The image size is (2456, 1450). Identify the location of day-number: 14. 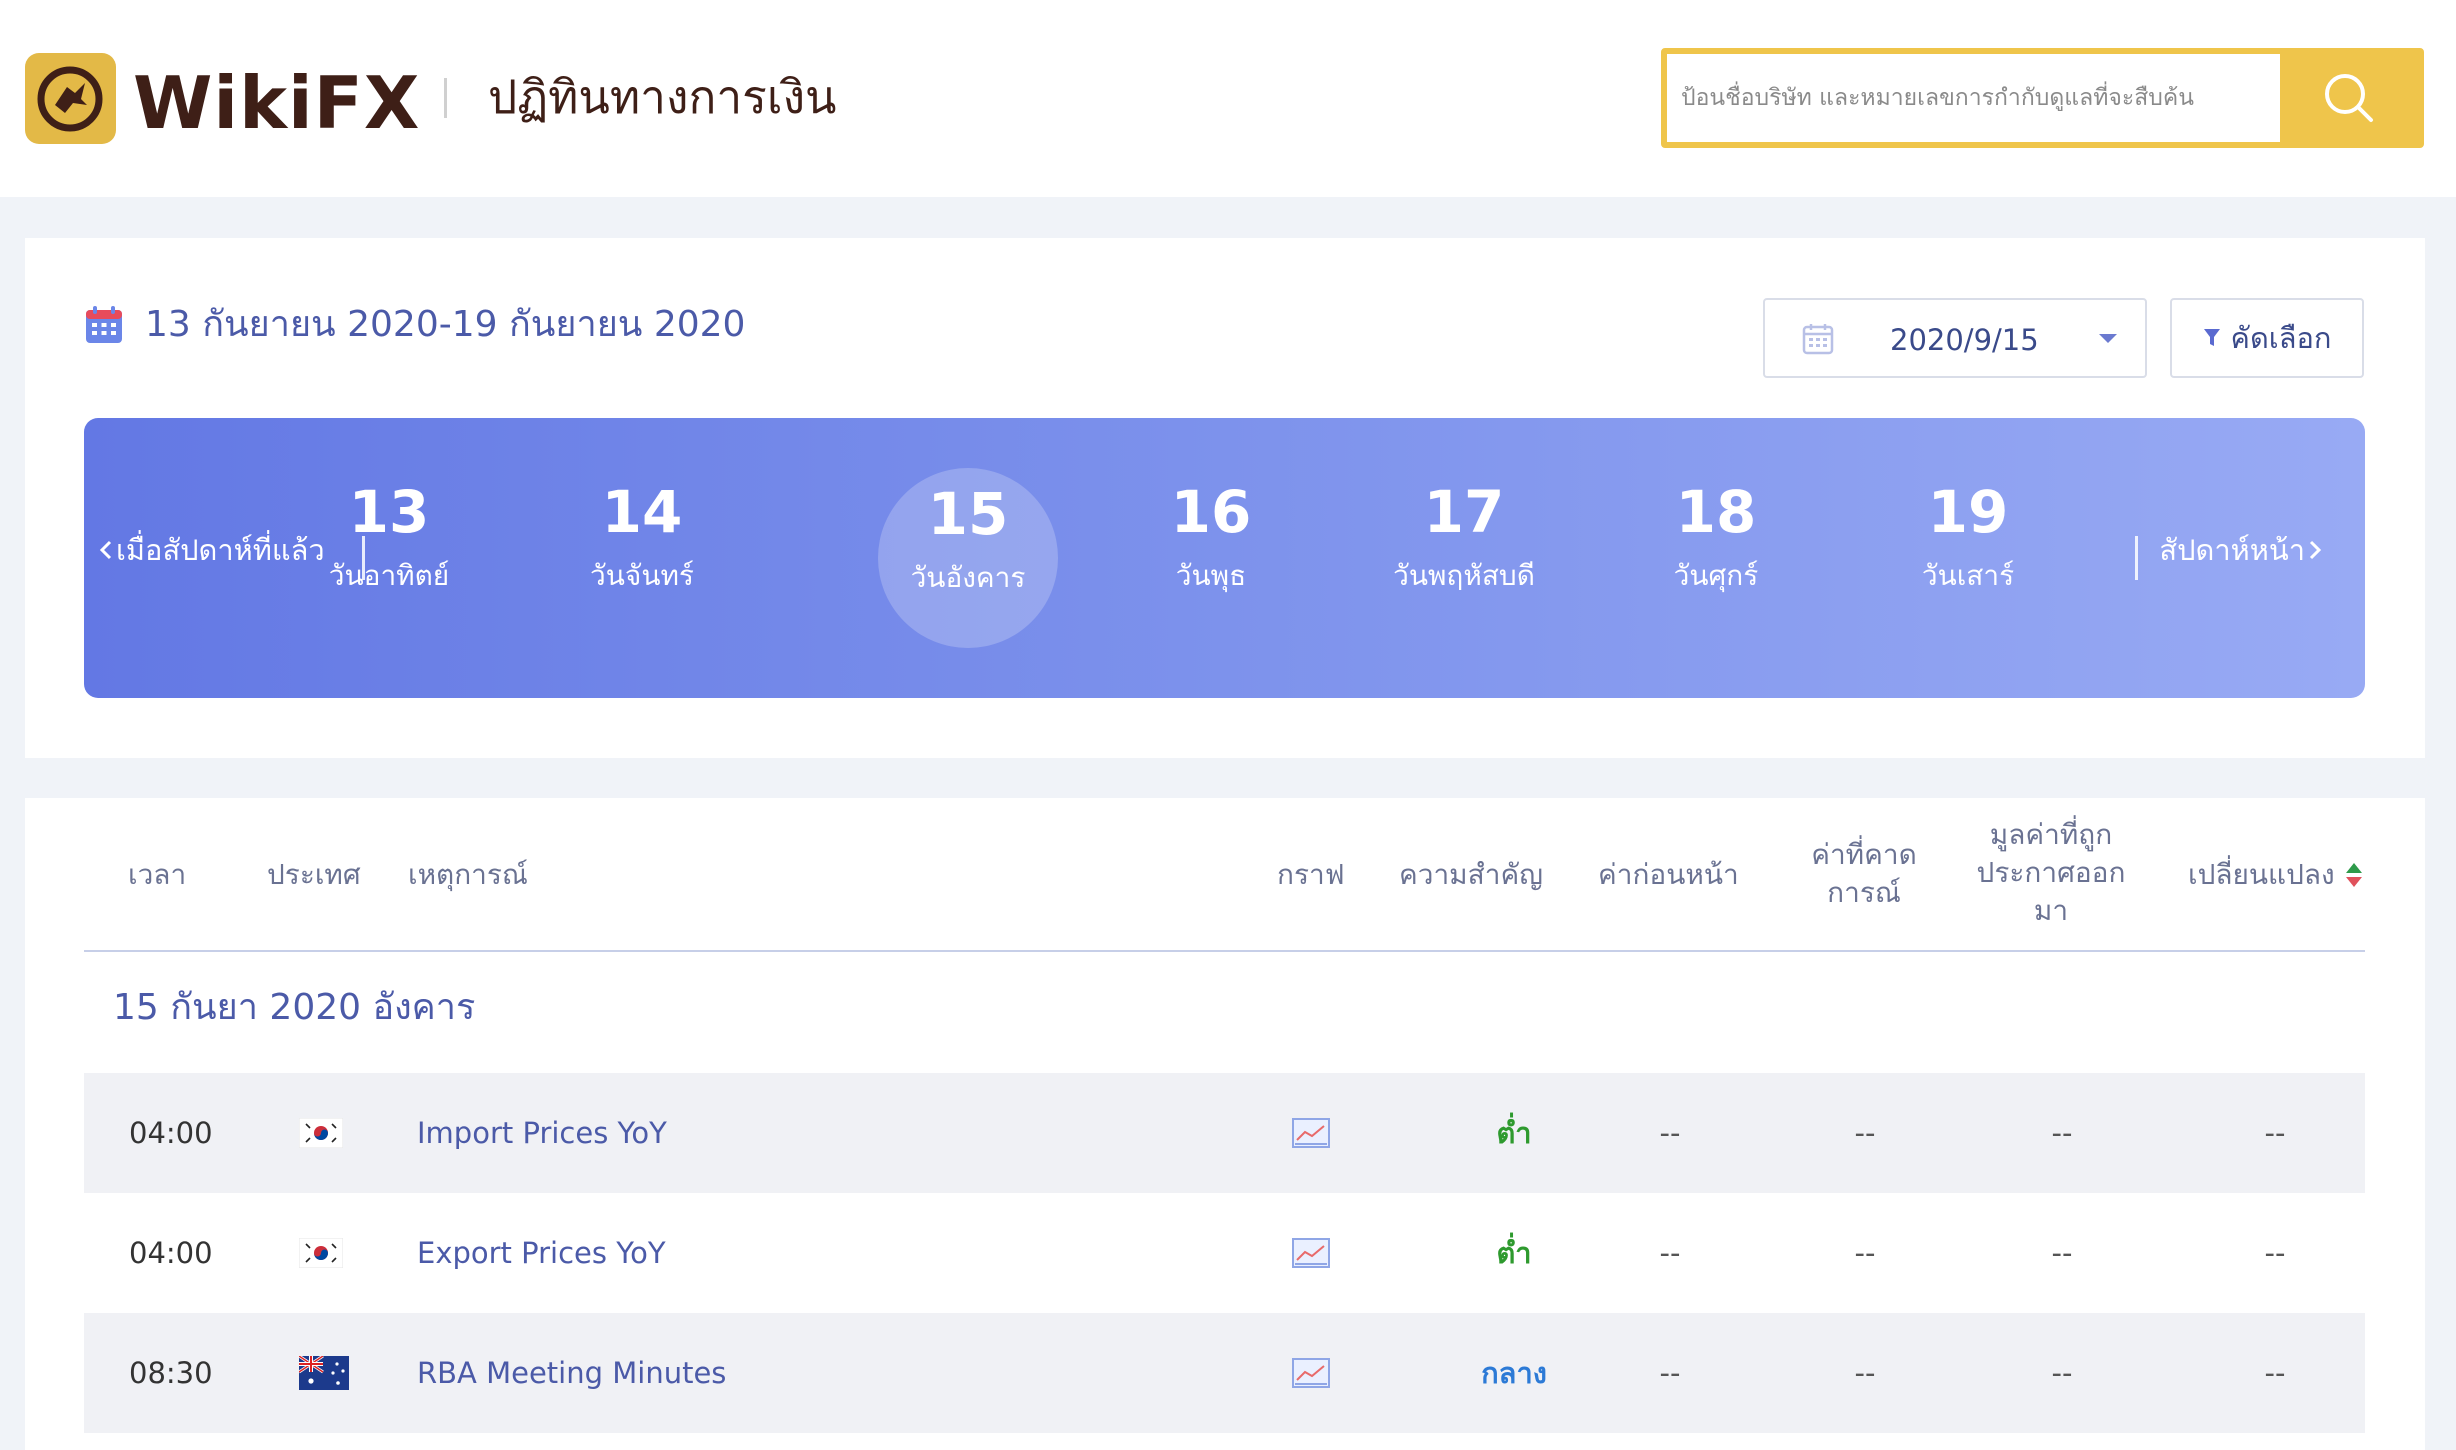
(642, 512).